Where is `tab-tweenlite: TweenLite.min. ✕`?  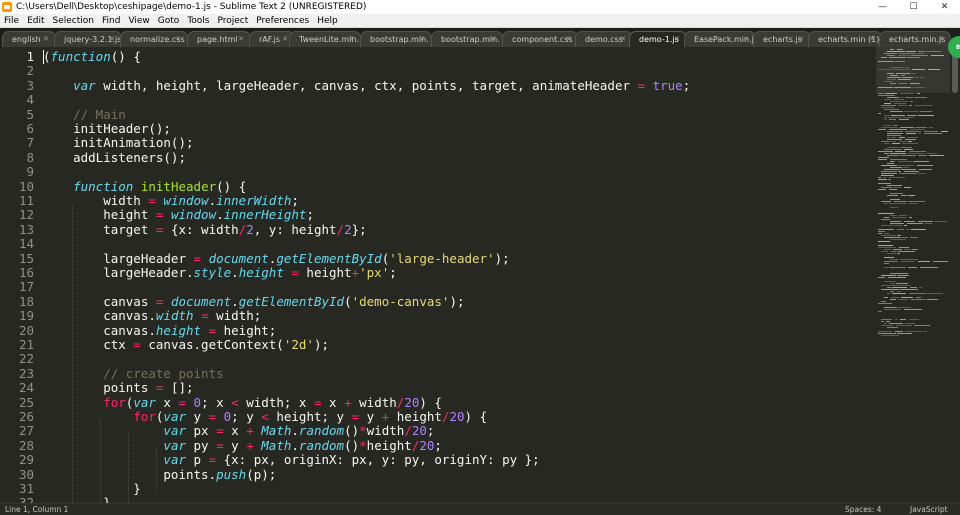
tab-tweenlite: TweenLite.min. ✕ is located at coordinates (325, 39).